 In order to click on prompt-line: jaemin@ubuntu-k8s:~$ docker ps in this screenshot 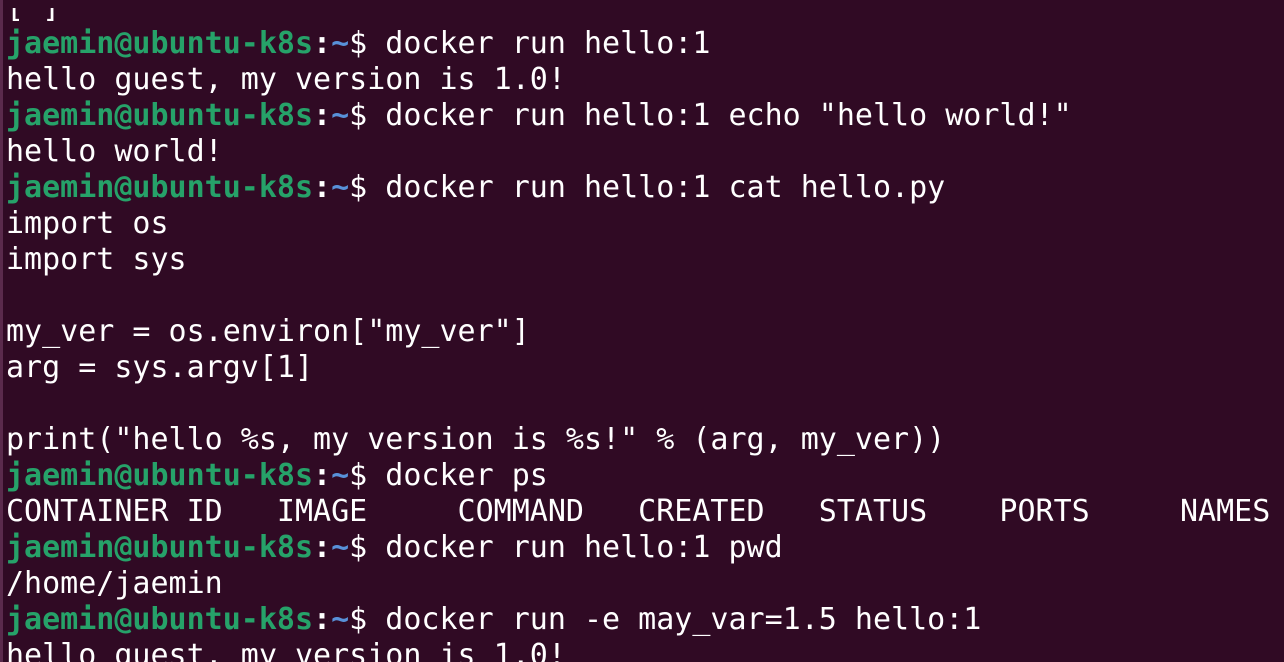, I will do `click(638, 476)`.